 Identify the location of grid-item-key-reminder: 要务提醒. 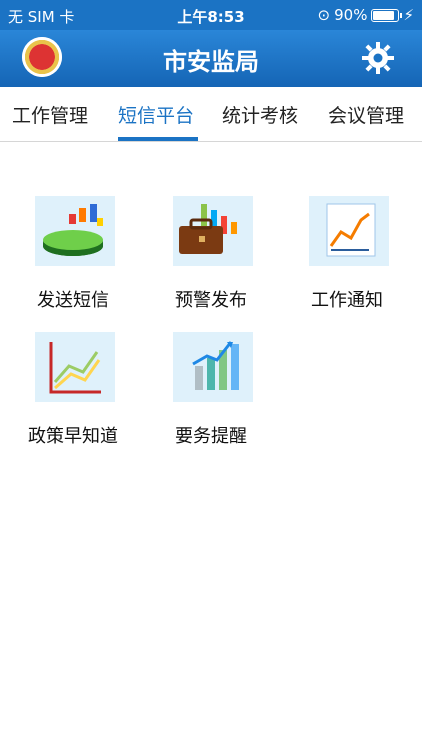
(211, 371).